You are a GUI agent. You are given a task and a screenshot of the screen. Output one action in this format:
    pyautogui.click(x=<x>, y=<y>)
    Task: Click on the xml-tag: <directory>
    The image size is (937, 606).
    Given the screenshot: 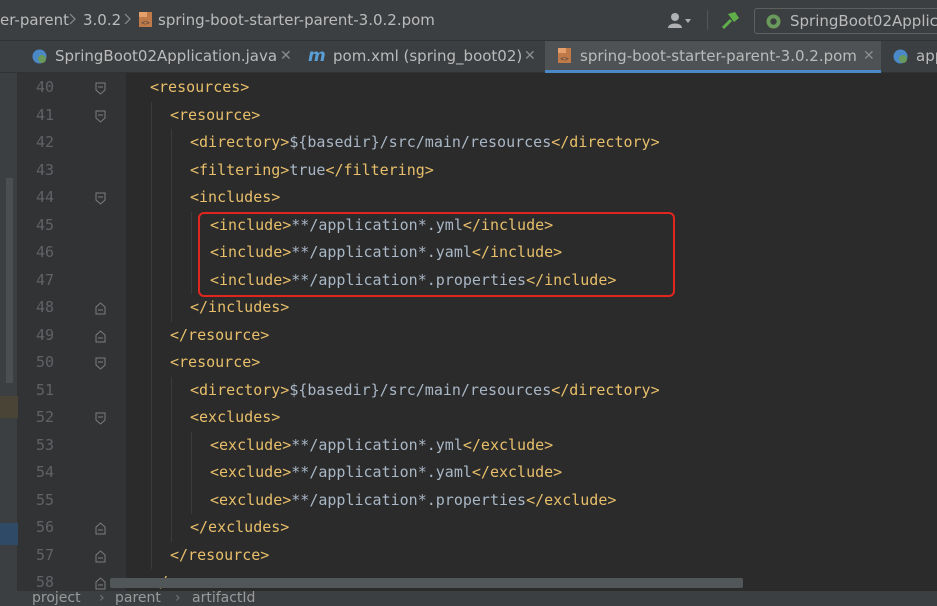 What is the action you would take?
    pyautogui.click(x=240, y=389)
    